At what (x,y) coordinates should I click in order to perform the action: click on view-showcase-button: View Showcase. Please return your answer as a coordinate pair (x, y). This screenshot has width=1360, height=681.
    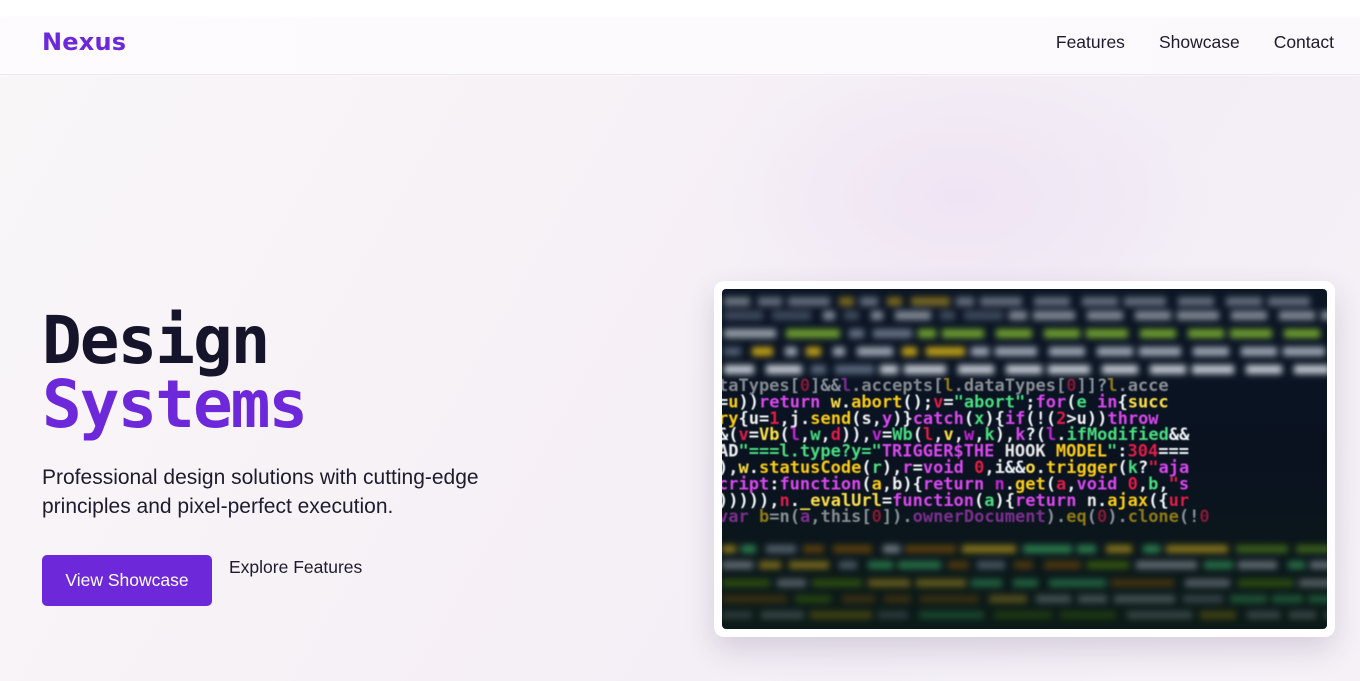
    Looking at the image, I should click on (127, 580).